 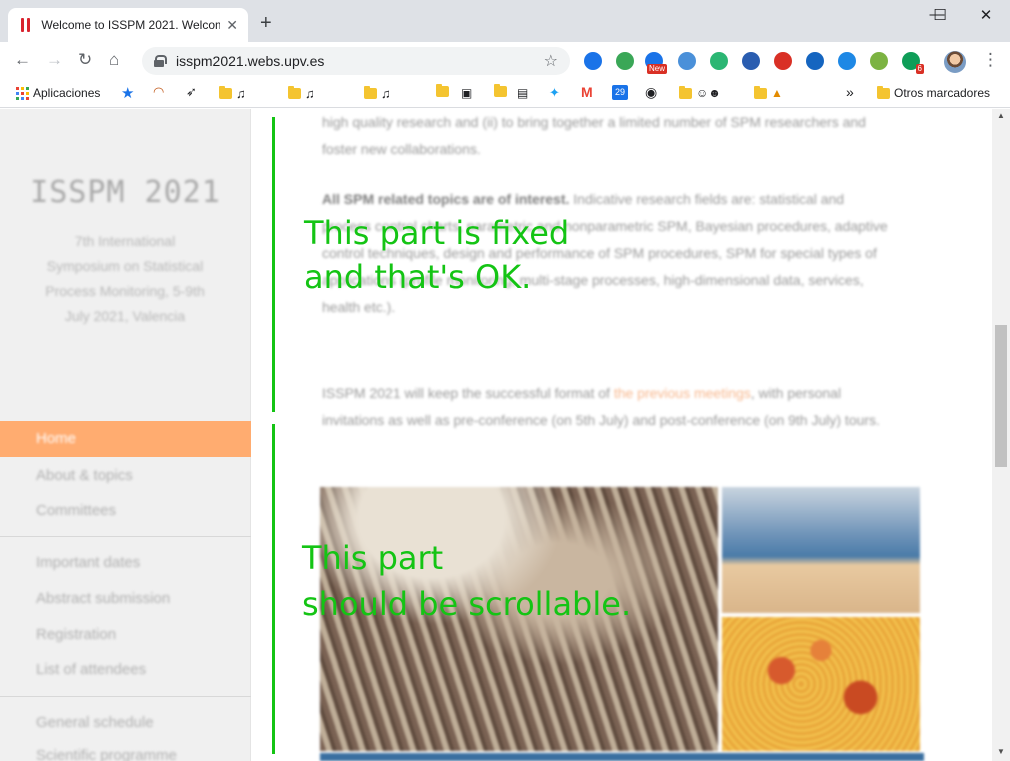 I want to click on nav-item-scientific-programme: Scientific programme, so click(x=106, y=754).